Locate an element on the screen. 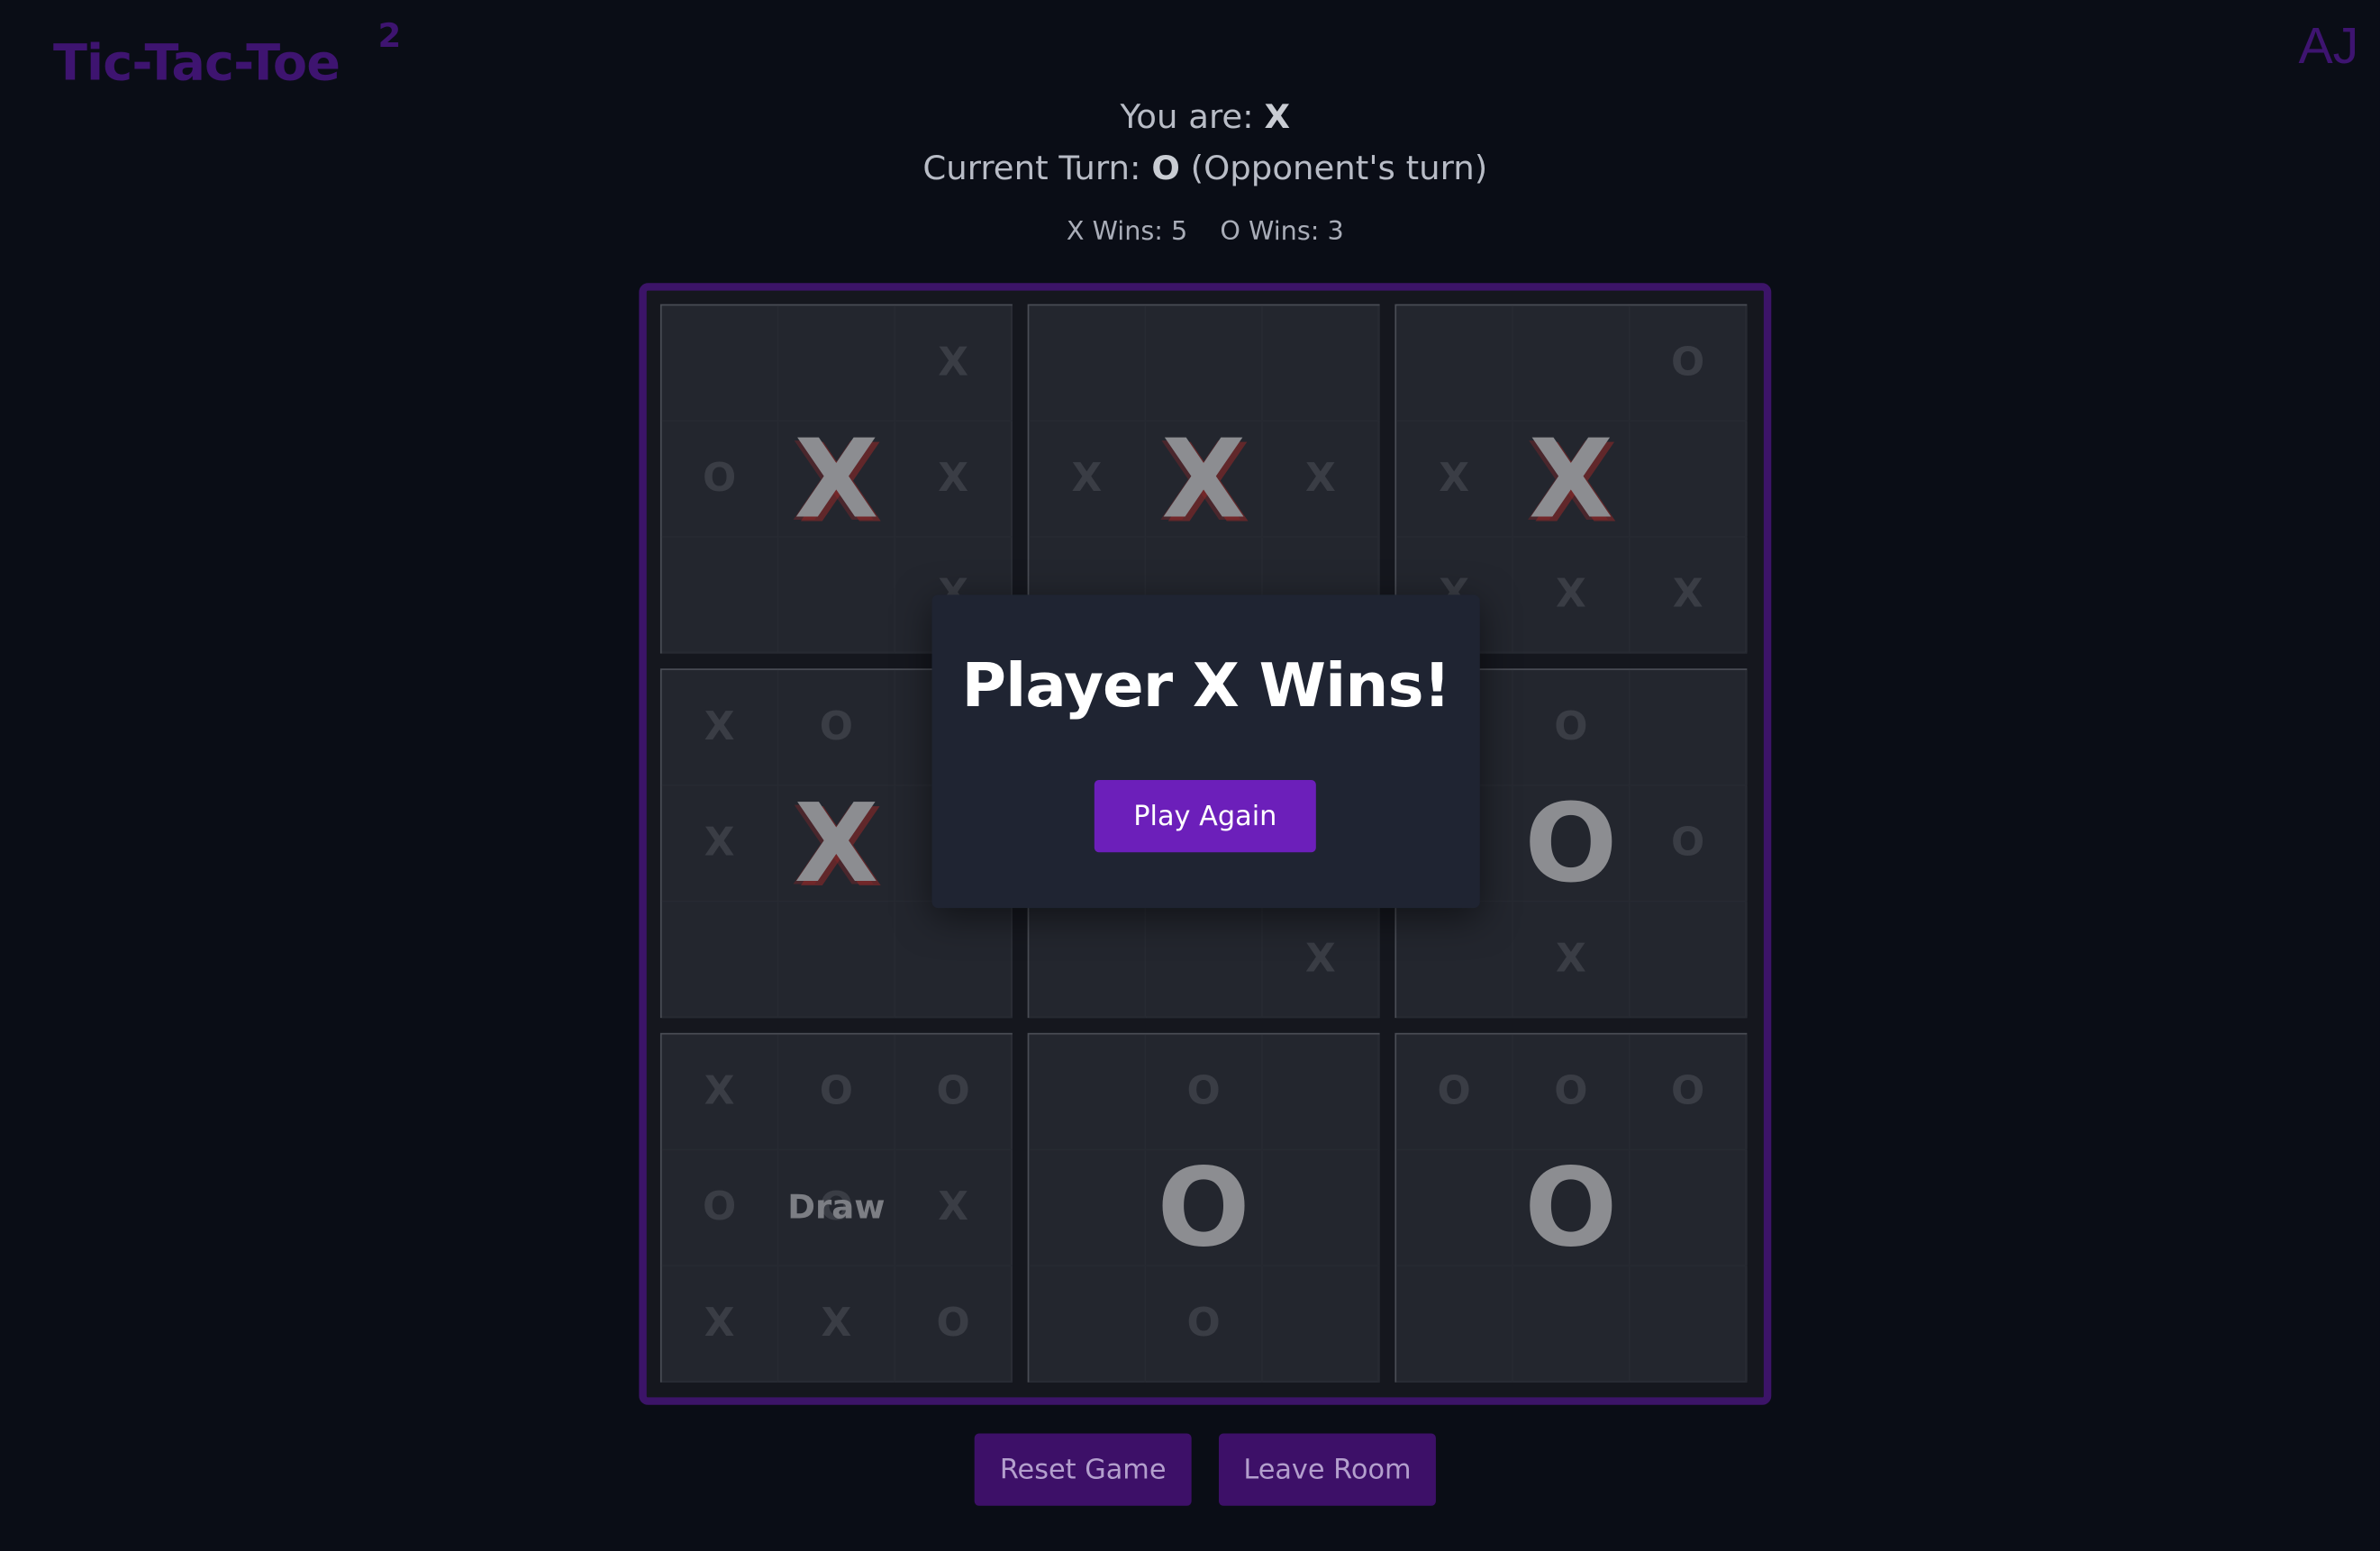 This screenshot has width=2380, height=1551. mini-cell: X is located at coordinates (1321, 960).